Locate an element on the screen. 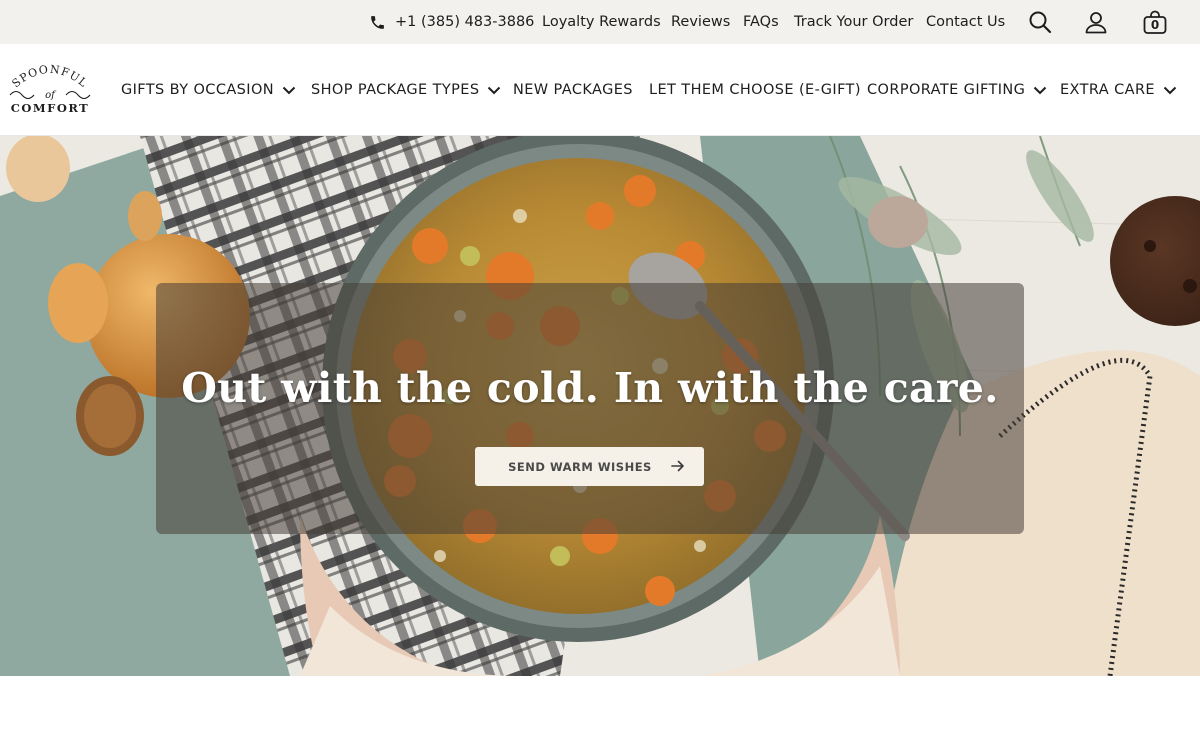  nav-label: NEW PACKAGES is located at coordinates (573, 90).